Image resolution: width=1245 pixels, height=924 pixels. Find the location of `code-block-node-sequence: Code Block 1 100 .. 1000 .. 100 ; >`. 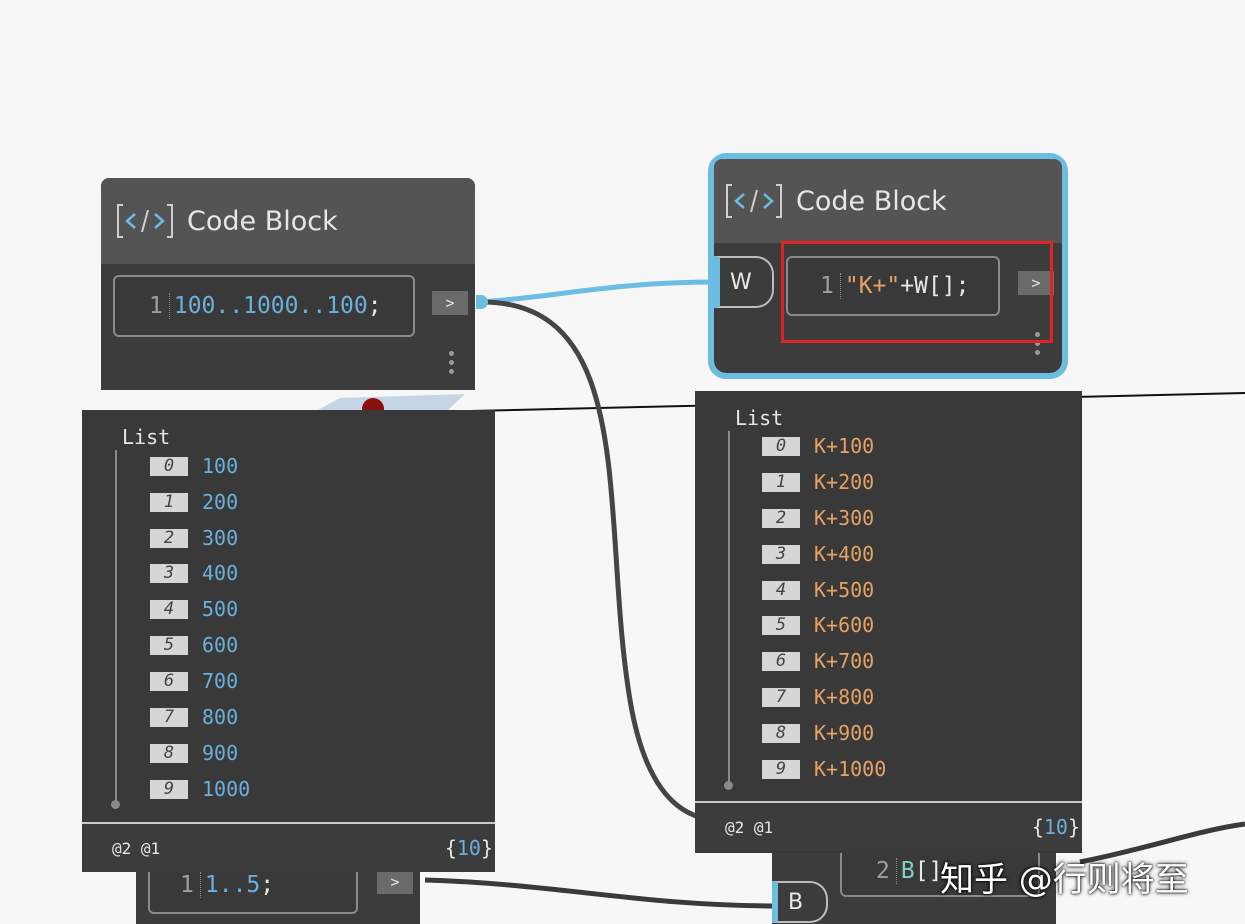

code-block-node-sequence: Code Block 1 100 .. 1000 .. 100 ; > is located at coordinates (288, 284).